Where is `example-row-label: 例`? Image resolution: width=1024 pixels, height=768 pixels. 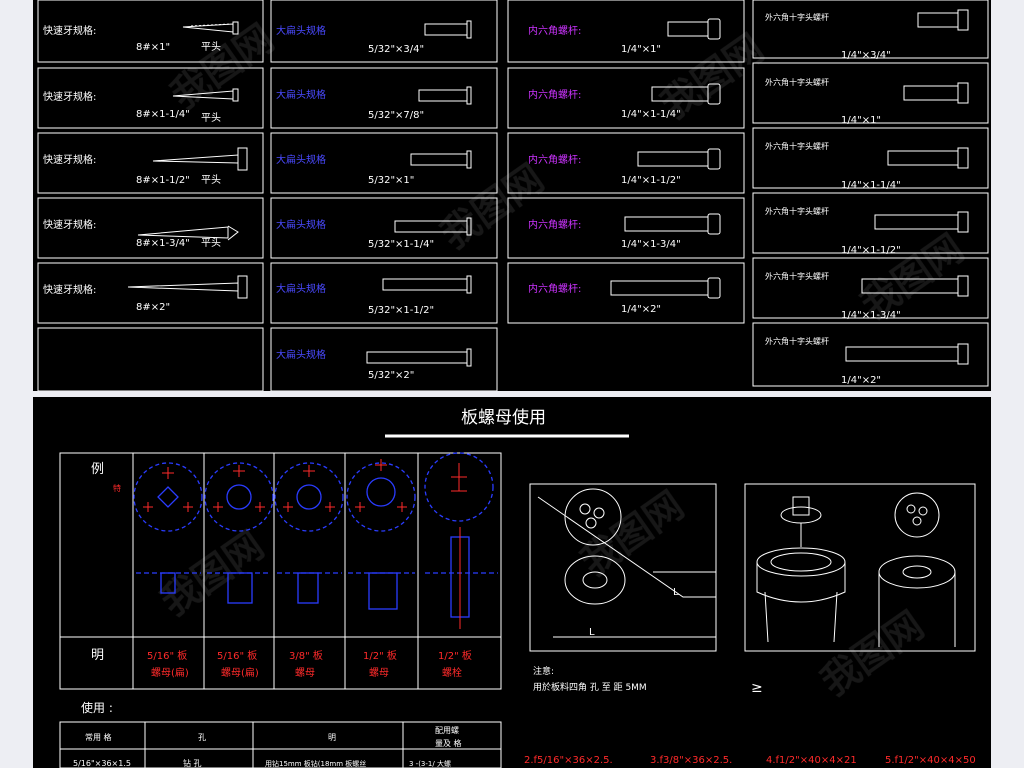 example-row-label: 例 is located at coordinates (97, 469).